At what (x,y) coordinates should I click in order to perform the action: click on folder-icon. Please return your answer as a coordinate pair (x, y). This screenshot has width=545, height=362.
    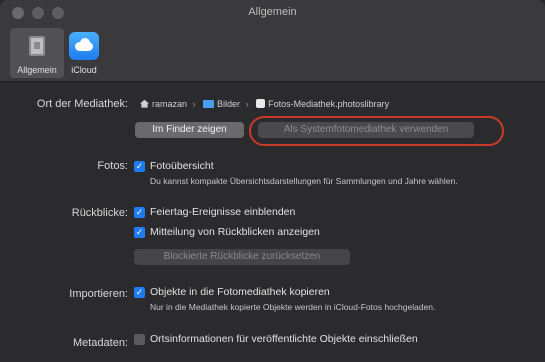
    Looking at the image, I should click on (209, 103).